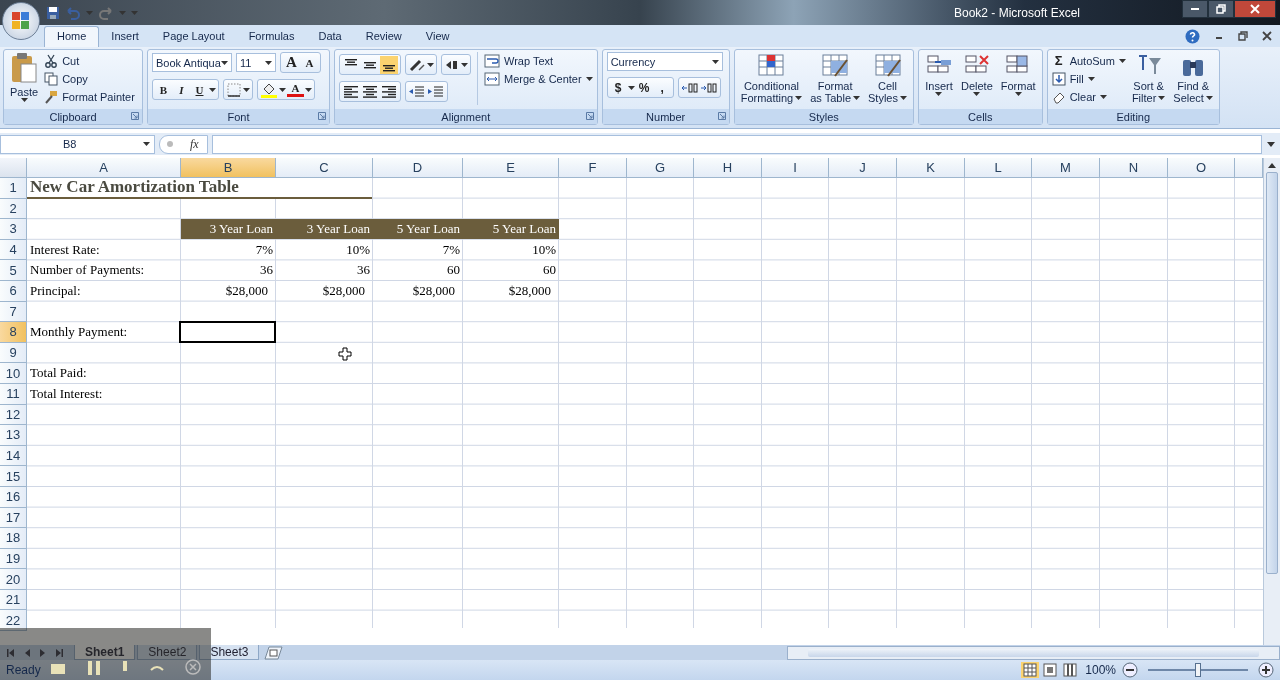  What do you see at coordinates (1066, 168) in the screenshot?
I see `column-header: M` at bounding box center [1066, 168].